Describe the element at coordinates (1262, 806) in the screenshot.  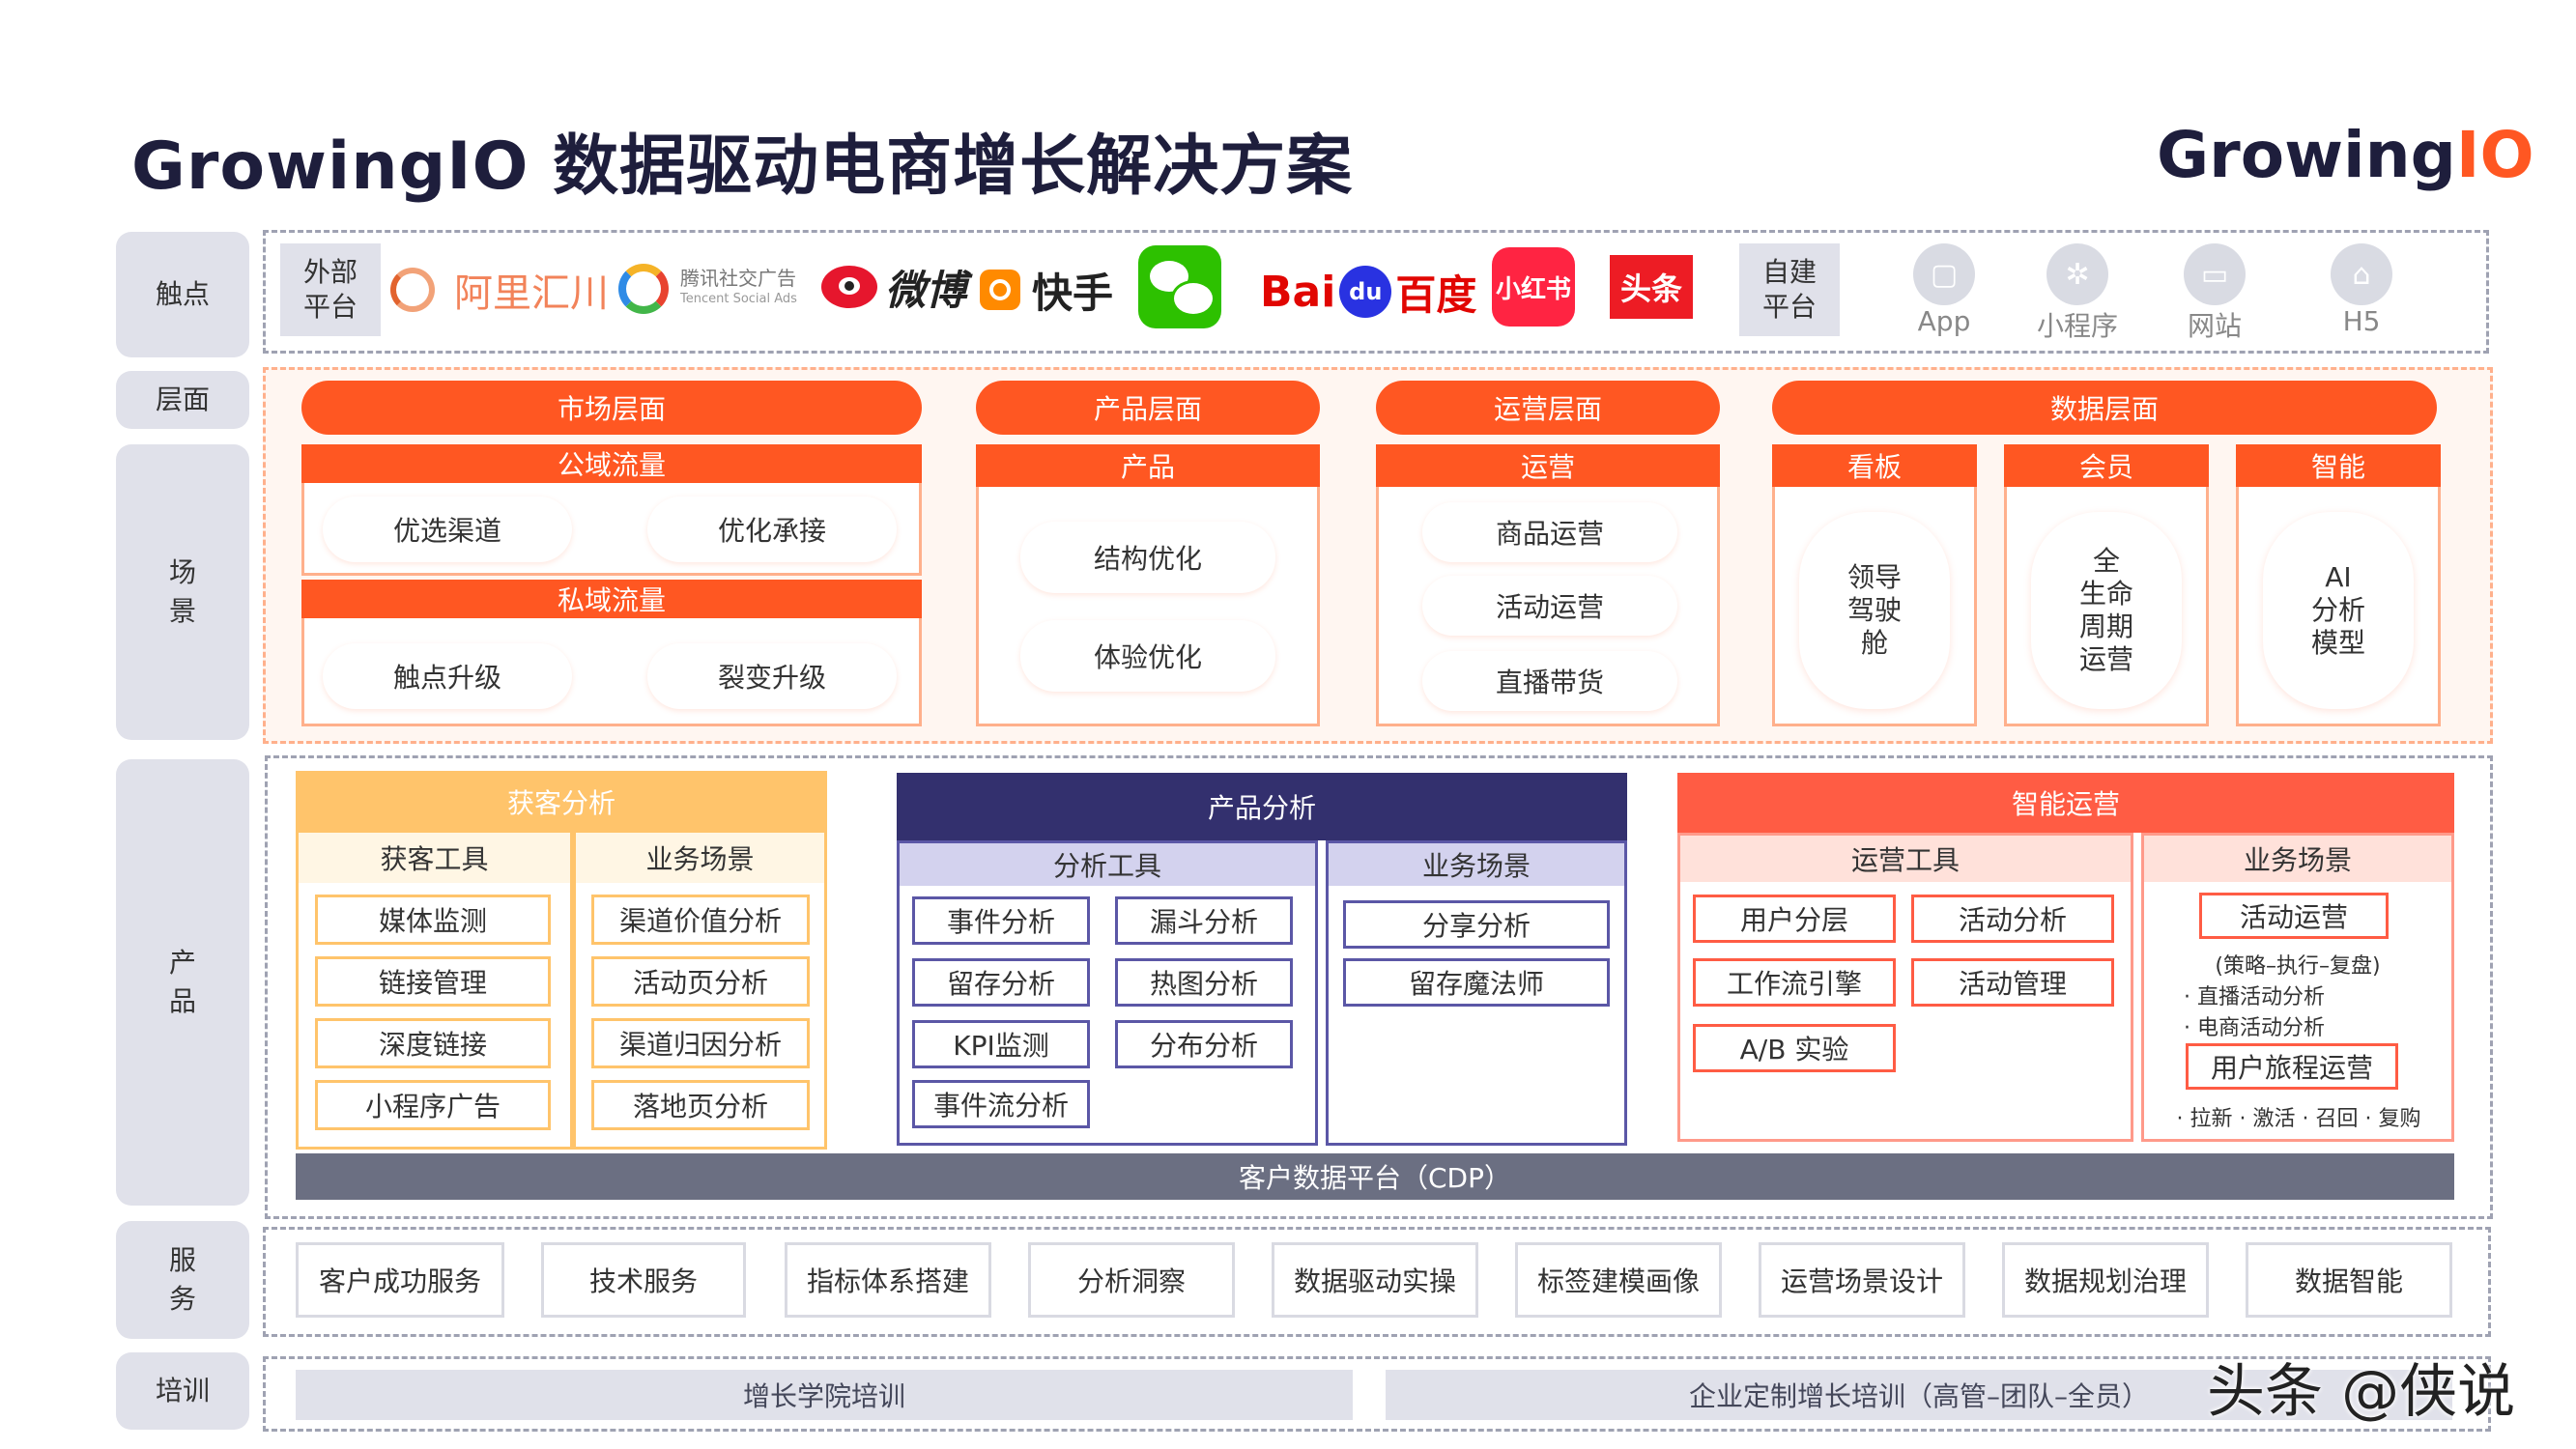
I see `product-analysis-header: 产品分析` at that location.